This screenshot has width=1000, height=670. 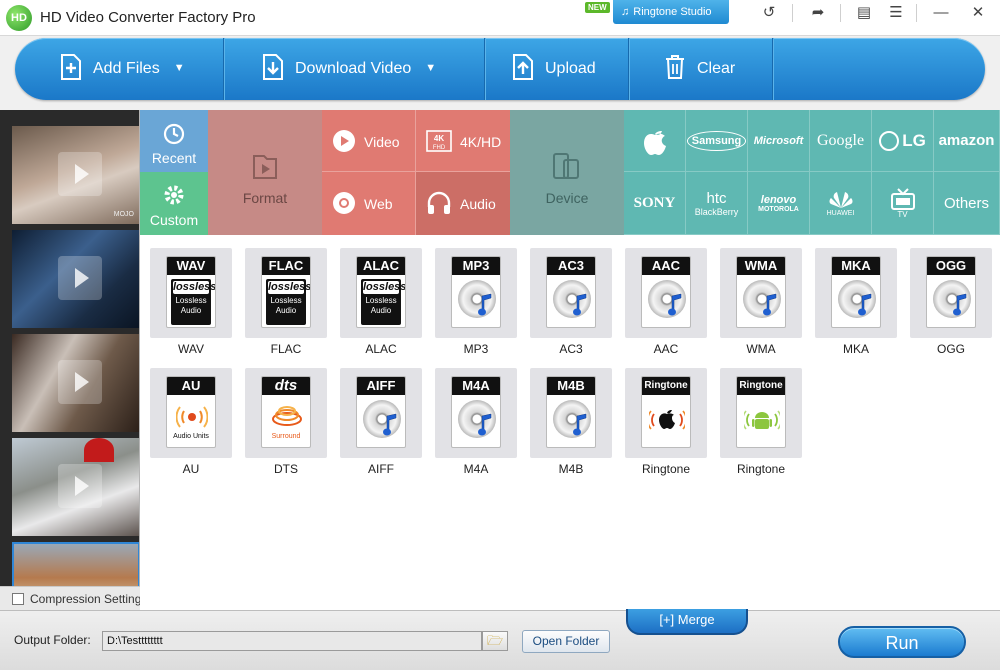 I want to click on close-icon: ✕, so click(x=978, y=13).